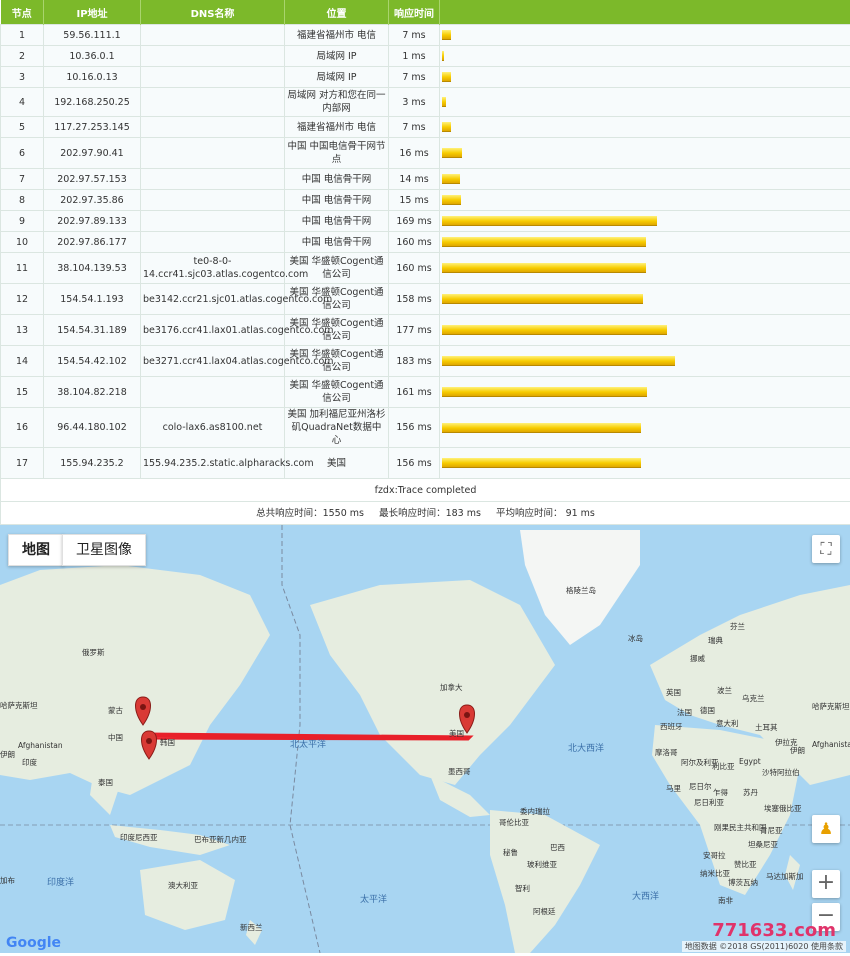 This screenshot has height=956, width=850. What do you see at coordinates (115, 737) in the screenshot?
I see `map-label: 中国` at bounding box center [115, 737].